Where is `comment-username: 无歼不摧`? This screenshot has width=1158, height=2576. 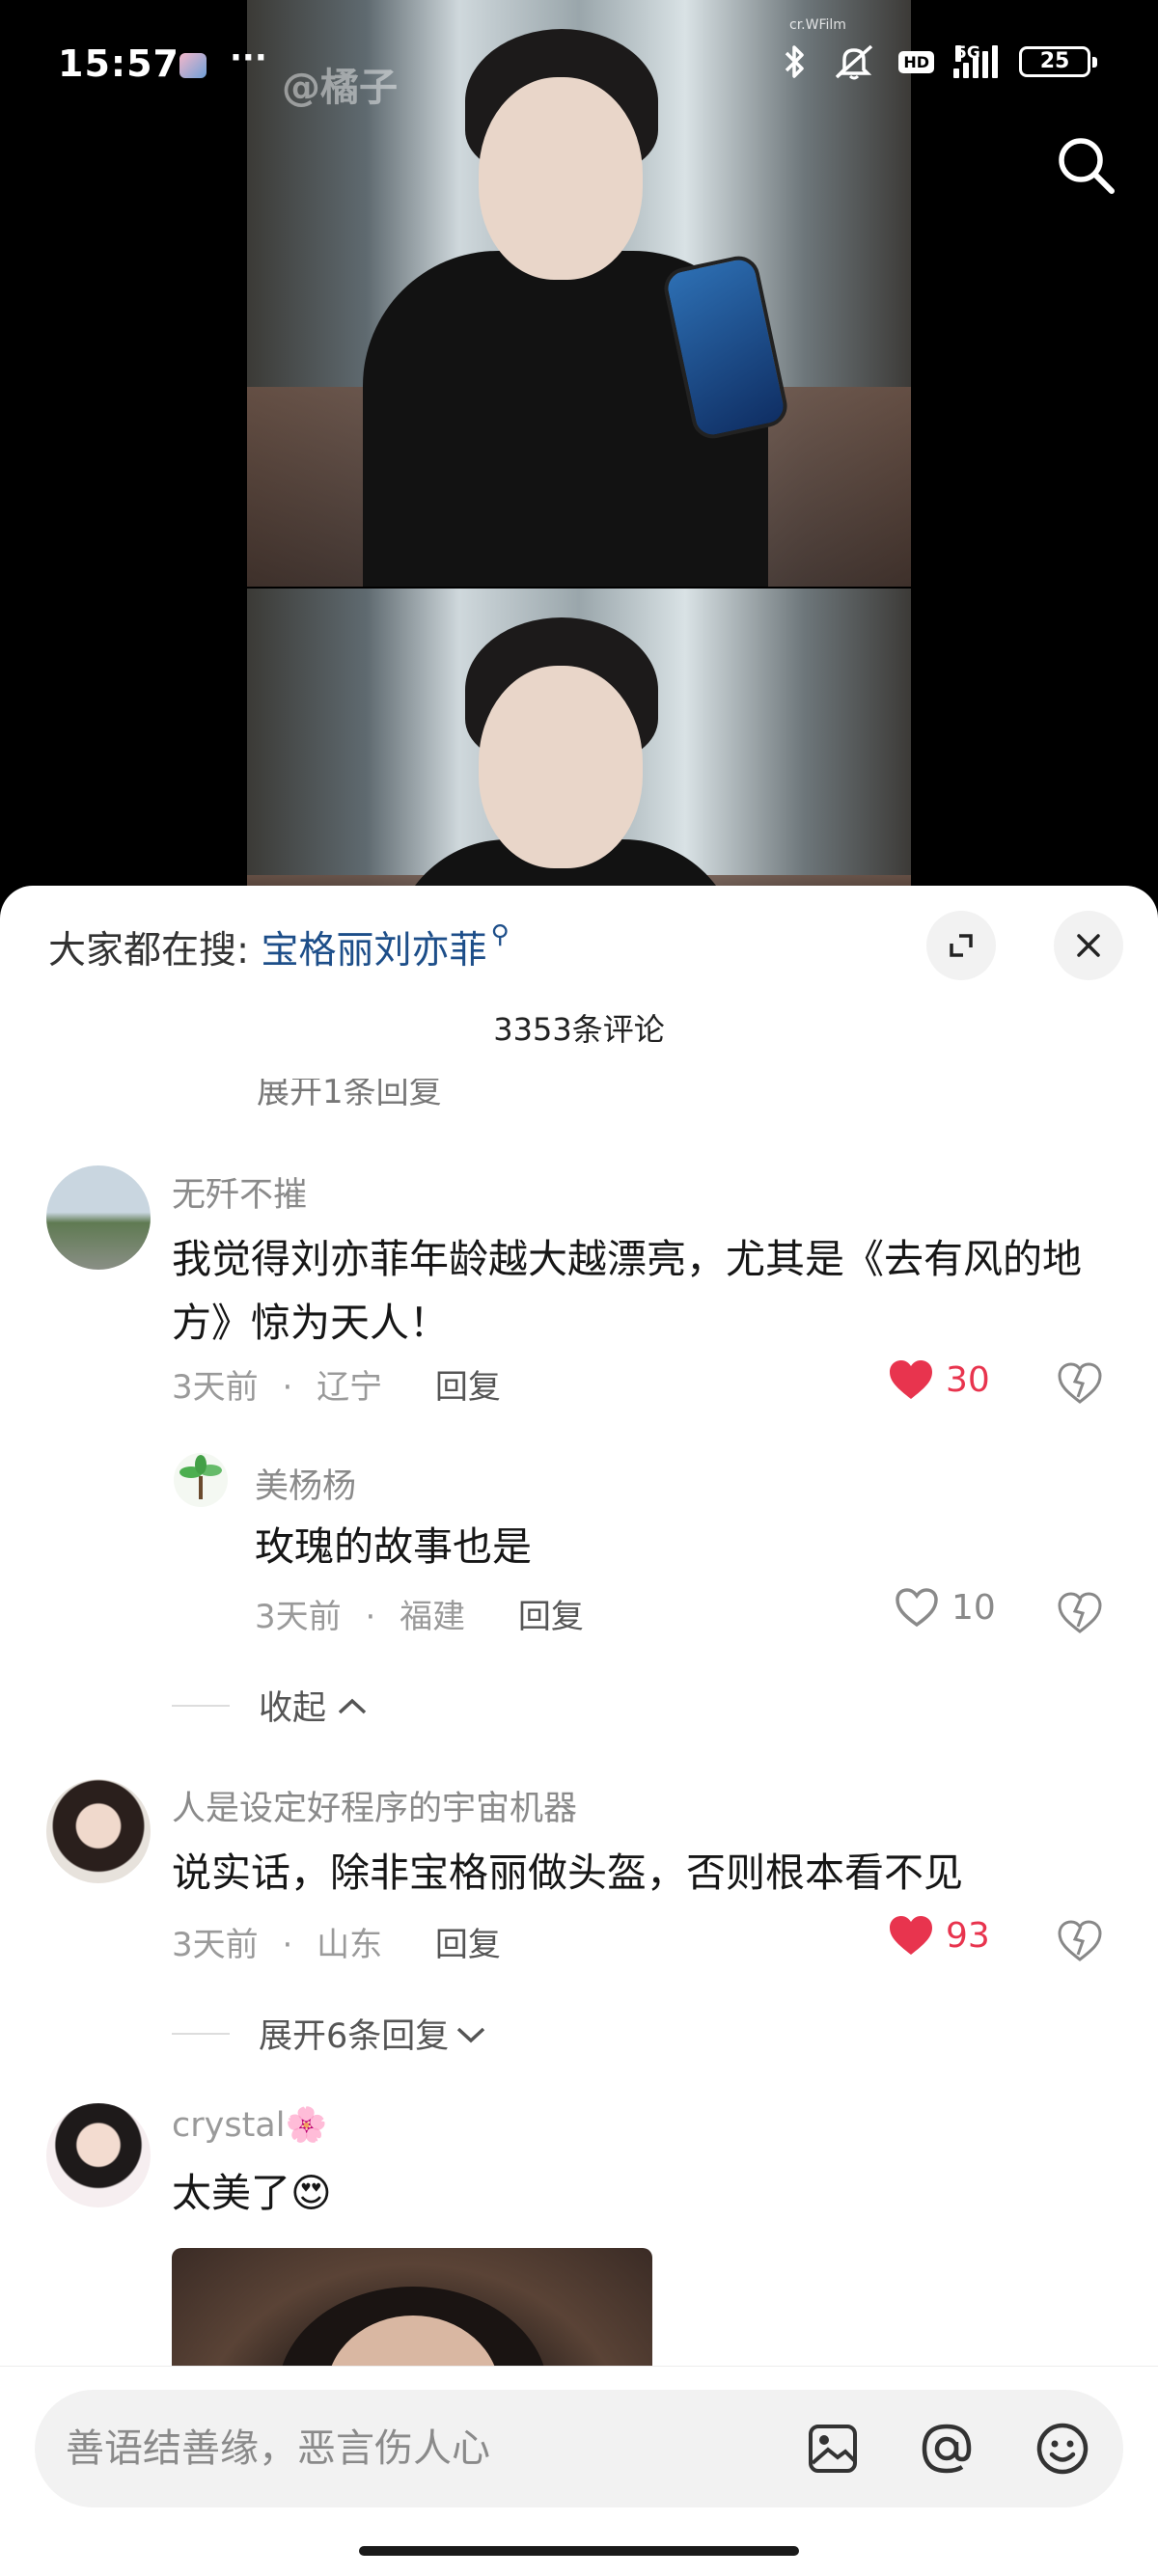
comment-username: 无歼不摧 is located at coordinates (239, 1192).